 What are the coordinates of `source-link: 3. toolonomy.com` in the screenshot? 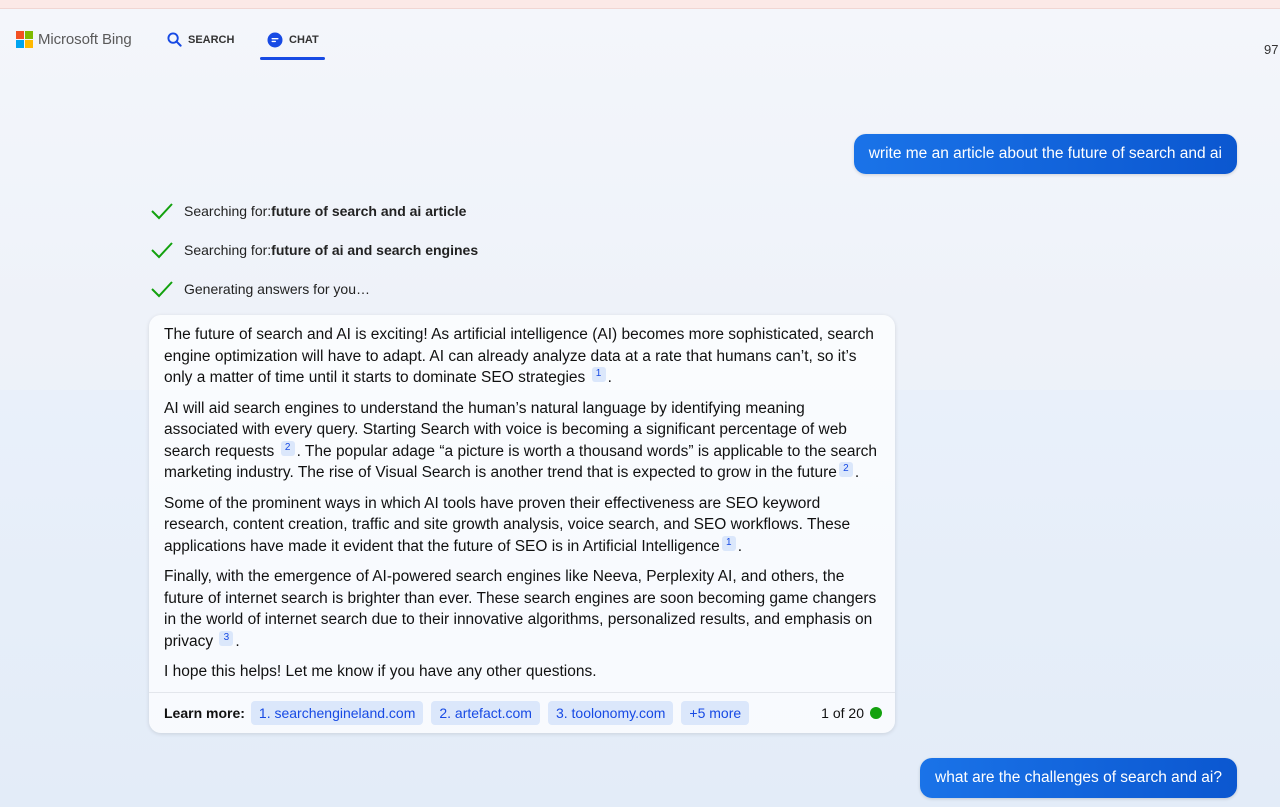 It's located at (610, 713).